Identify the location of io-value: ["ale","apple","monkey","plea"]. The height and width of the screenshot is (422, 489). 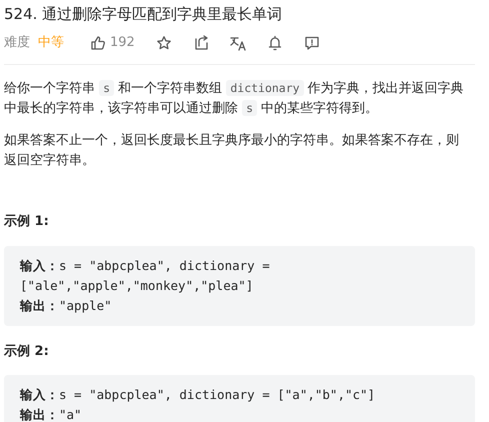
(137, 285).